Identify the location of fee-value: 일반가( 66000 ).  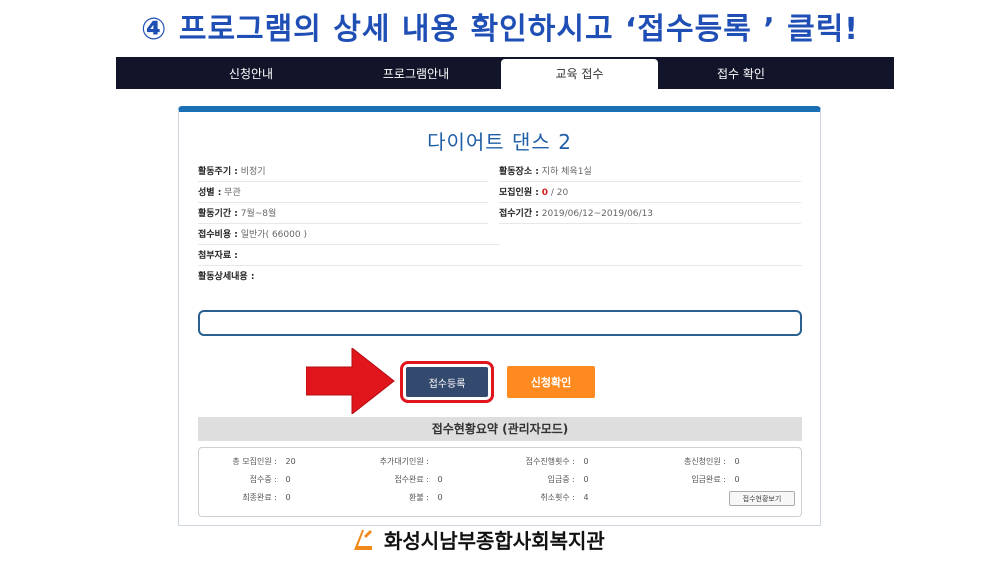
(273, 235).